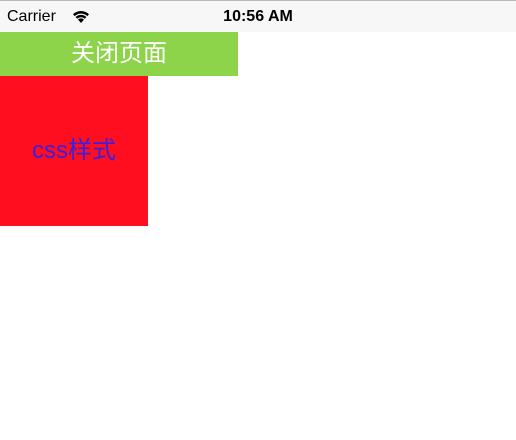 The height and width of the screenshot is (440, 516). I want to click on css-styled-box: css样式, so click(74, 151).